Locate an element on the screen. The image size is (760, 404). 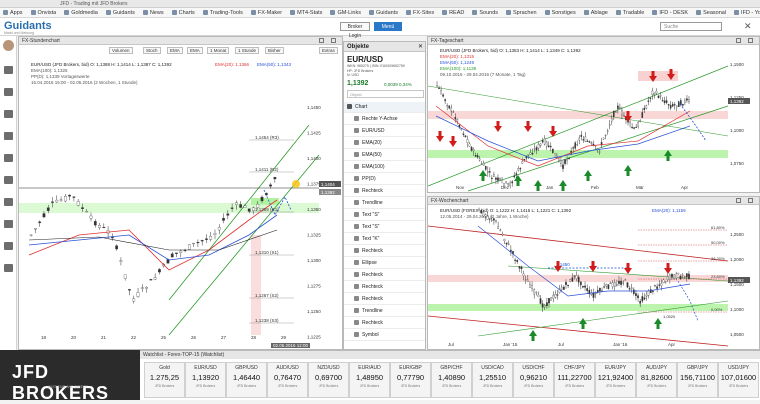
bookmark-item: Ablage is located at coordinates (597, 12).